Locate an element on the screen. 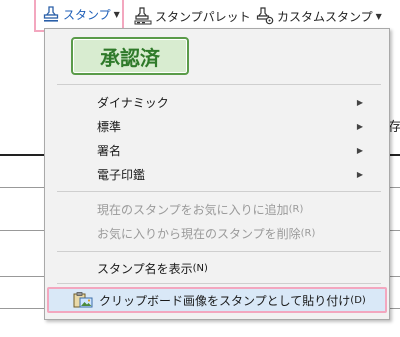  menu-item-label: 電子印鑑 is located at coordinates (121, 174).